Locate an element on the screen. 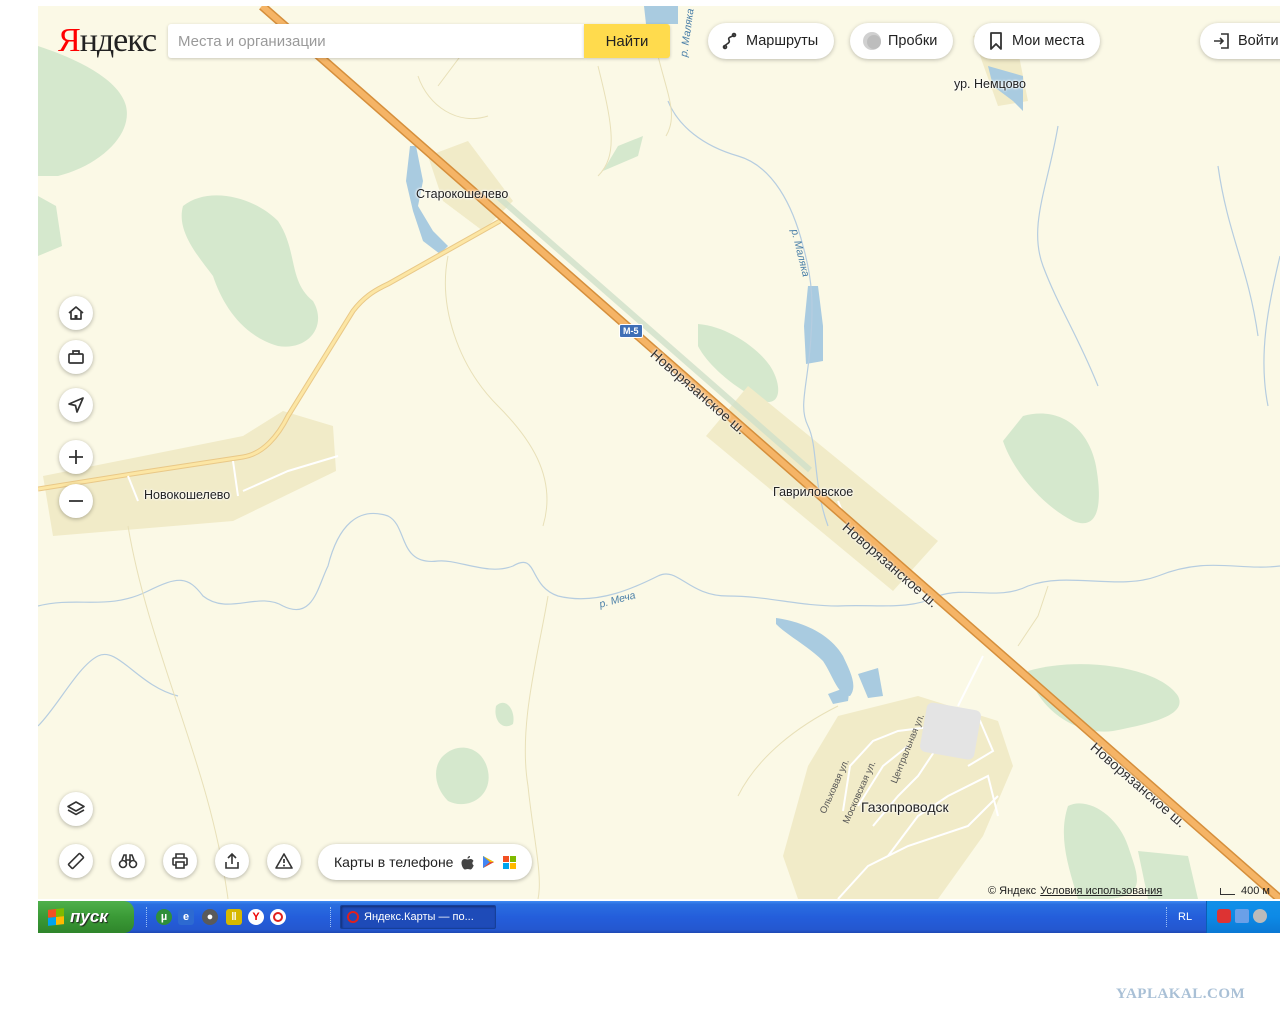 Image resolution: width=1280 pixels, height=1024 pixels. start-label: пуск is located at coordinates (89, 916).